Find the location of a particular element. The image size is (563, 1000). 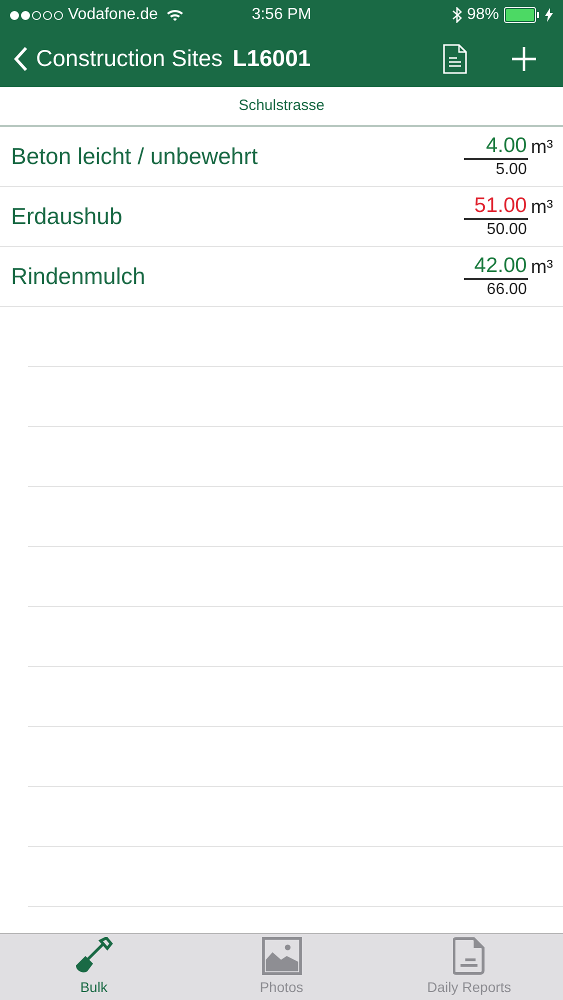

planned-quantity: 66.00 is located at coordinates (507, 290).